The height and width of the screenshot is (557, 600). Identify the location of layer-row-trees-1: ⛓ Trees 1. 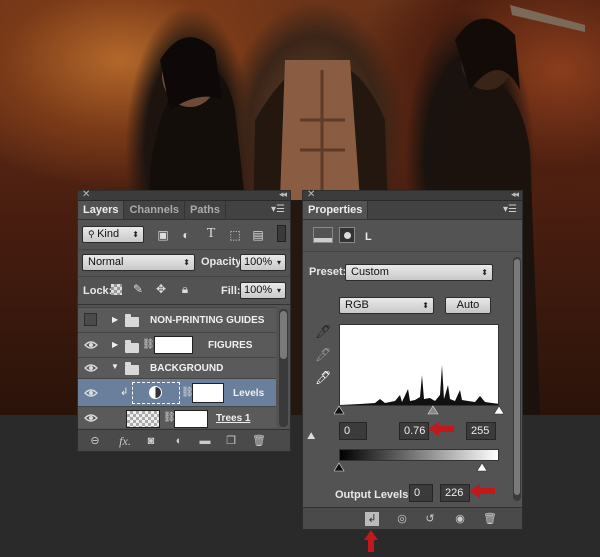
(177, 417).